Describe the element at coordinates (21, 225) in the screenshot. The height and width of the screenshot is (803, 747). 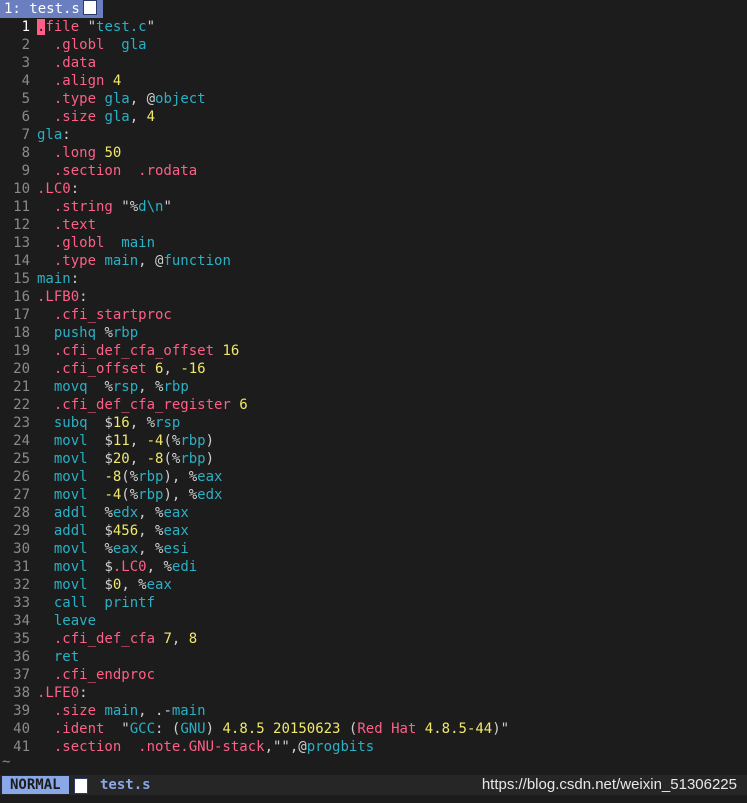
I see `line-number: 12` at that location.